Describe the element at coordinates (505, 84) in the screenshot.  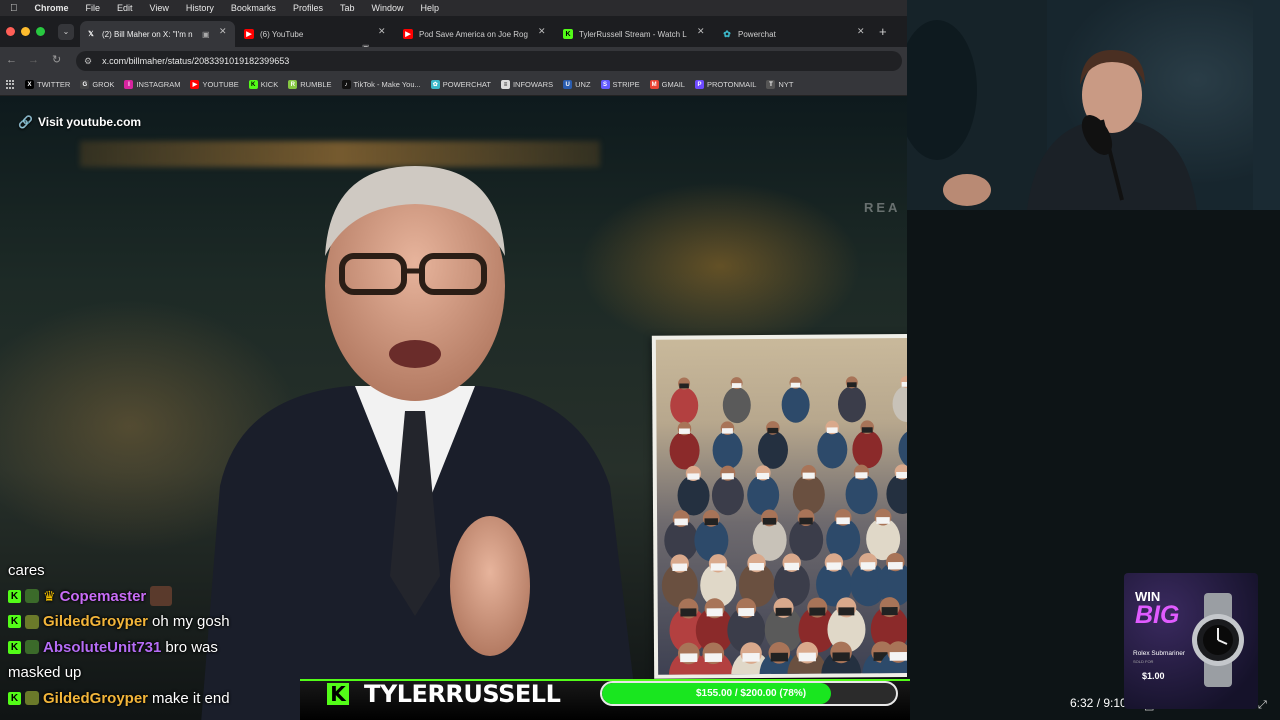
I see `infowars-icon: ≡` at that location.